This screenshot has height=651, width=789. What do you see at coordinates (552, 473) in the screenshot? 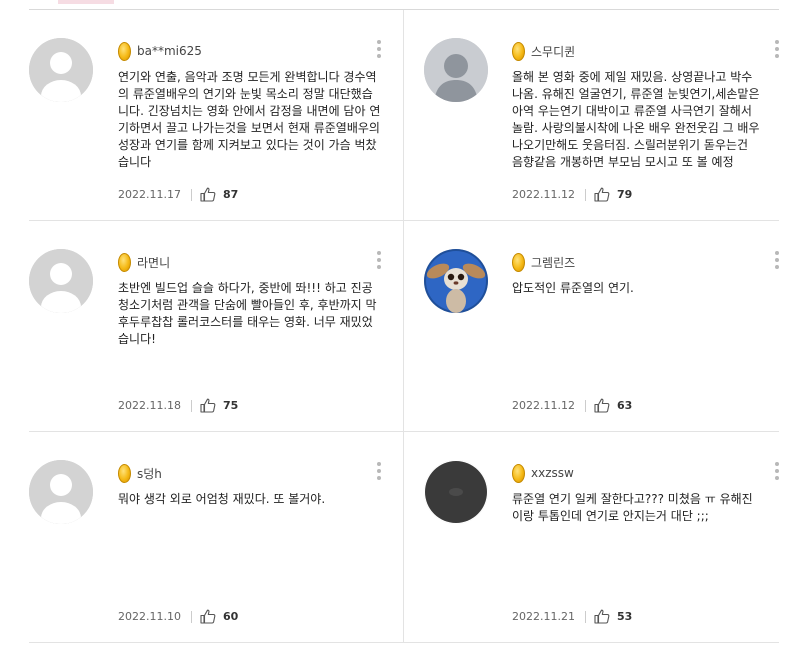
I see `nickname: xxzssw` at bounding box center [552, 473].